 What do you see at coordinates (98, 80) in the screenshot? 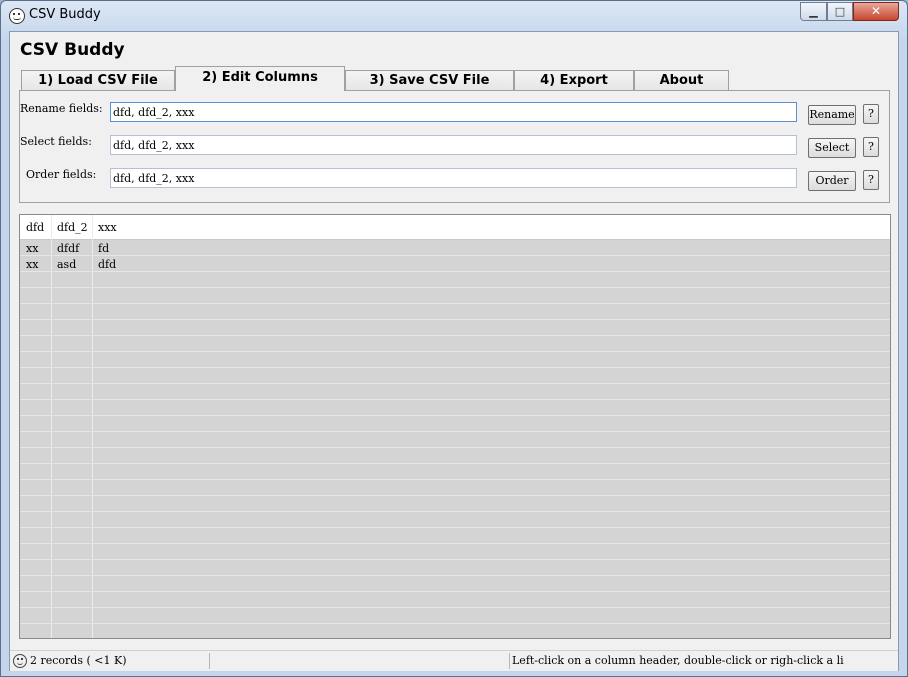
I see `tab-load-csv-file: 1) Load CSV File` at bounding box center [98, 80].